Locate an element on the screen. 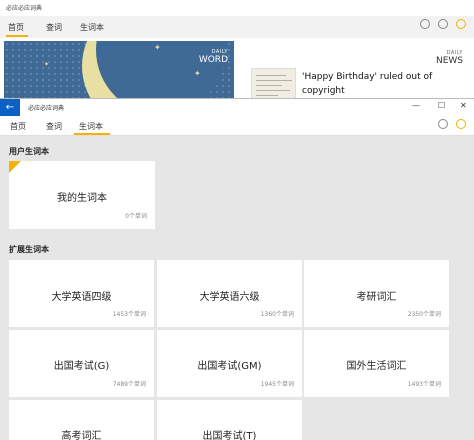  background-toolbar-icons is located at coordinates (443, 24).